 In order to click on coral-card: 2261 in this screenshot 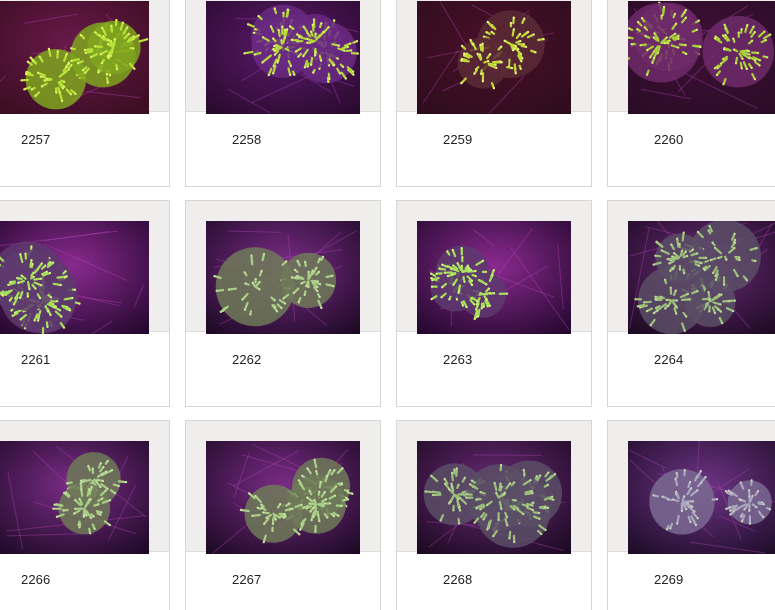, I will do `click(85, 303)`.